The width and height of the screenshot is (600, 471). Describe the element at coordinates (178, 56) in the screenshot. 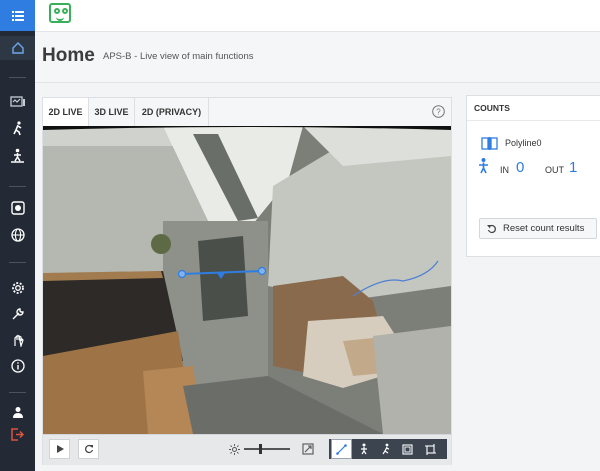

I see `page-subtitle: APS-B - Live view of main functions` at that location.